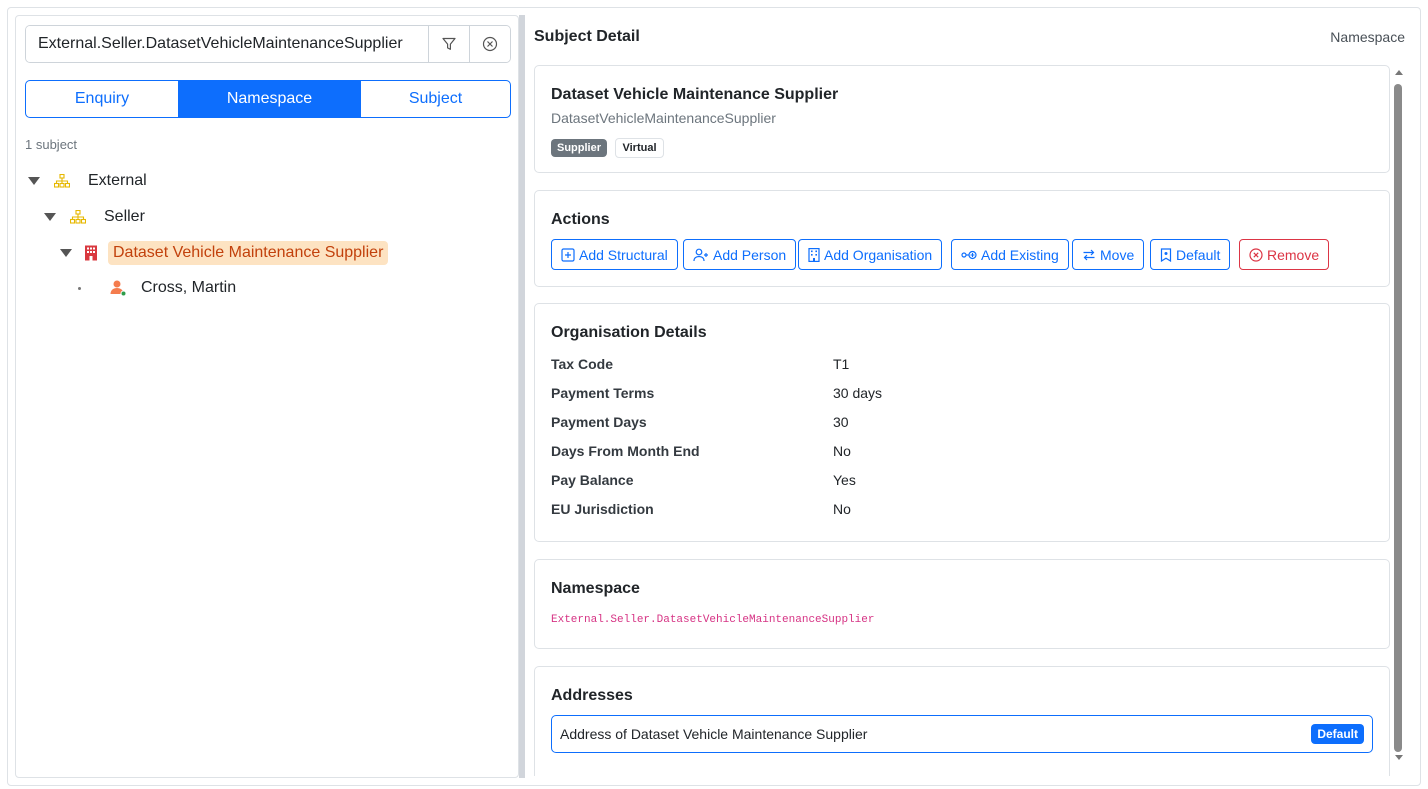 The width and height of the screenshot is (1428, 789). Describe the element at coordinates (124, 217) in the screenshot. I see `tree-label-seller: Seller` at that location.